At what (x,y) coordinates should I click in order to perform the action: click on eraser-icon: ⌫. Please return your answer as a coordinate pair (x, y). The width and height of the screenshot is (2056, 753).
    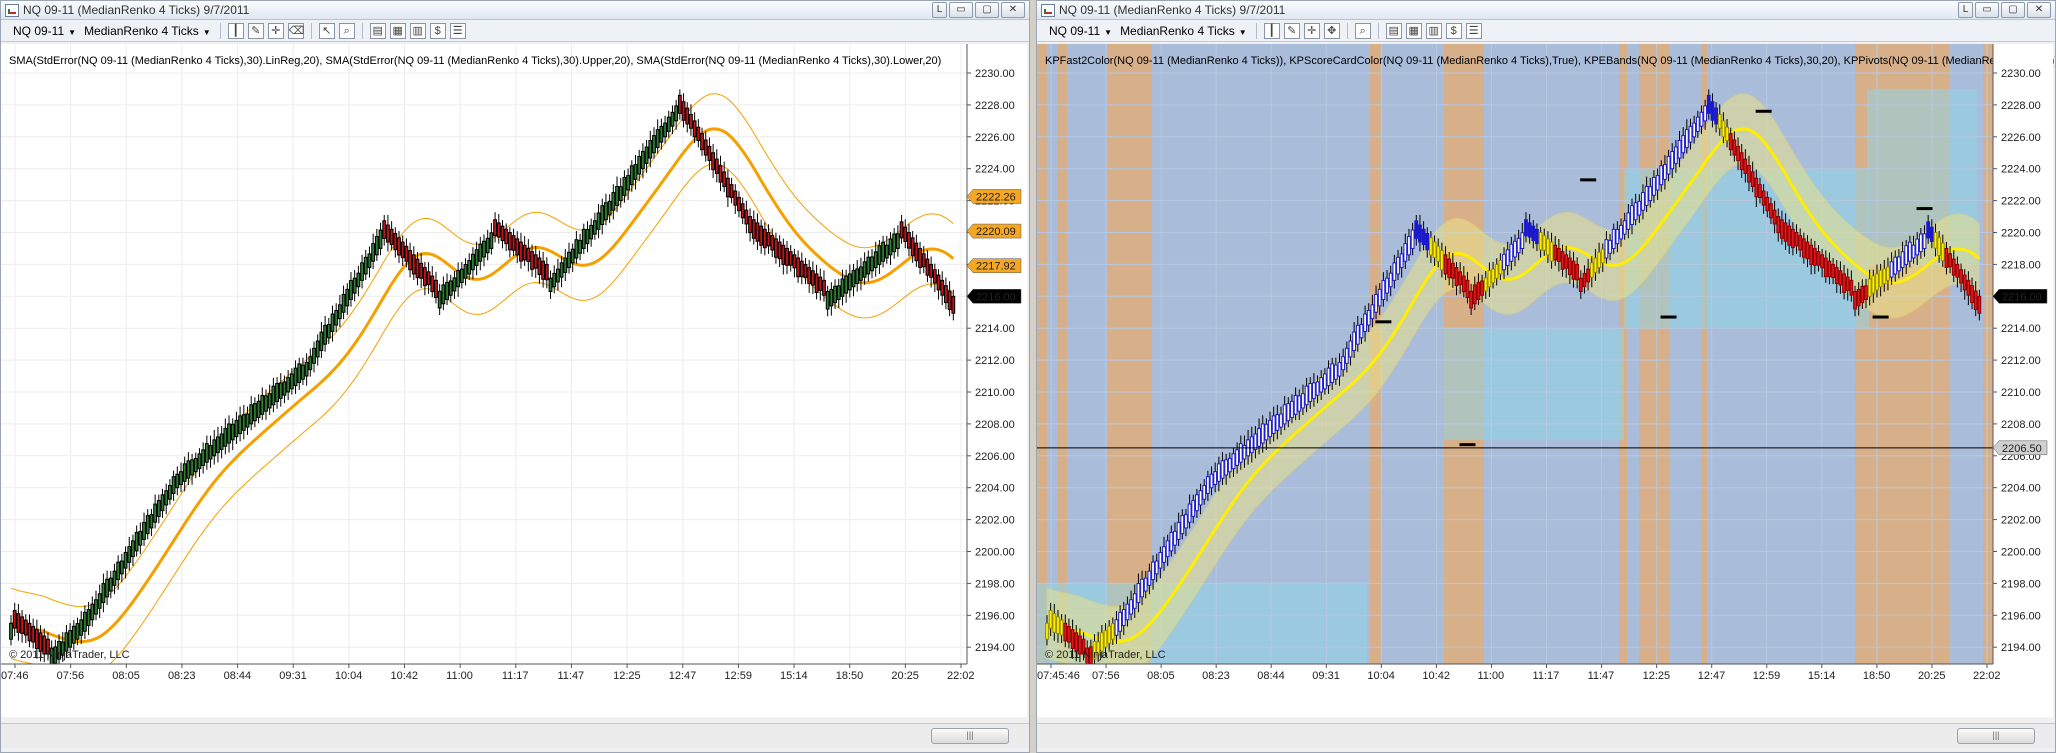
    Looking at the image, I should click on (295, 30).